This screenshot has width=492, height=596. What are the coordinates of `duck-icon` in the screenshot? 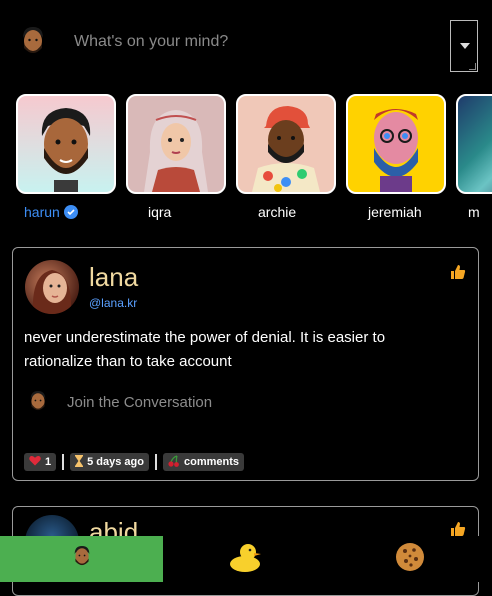 It's located at (245, 559).